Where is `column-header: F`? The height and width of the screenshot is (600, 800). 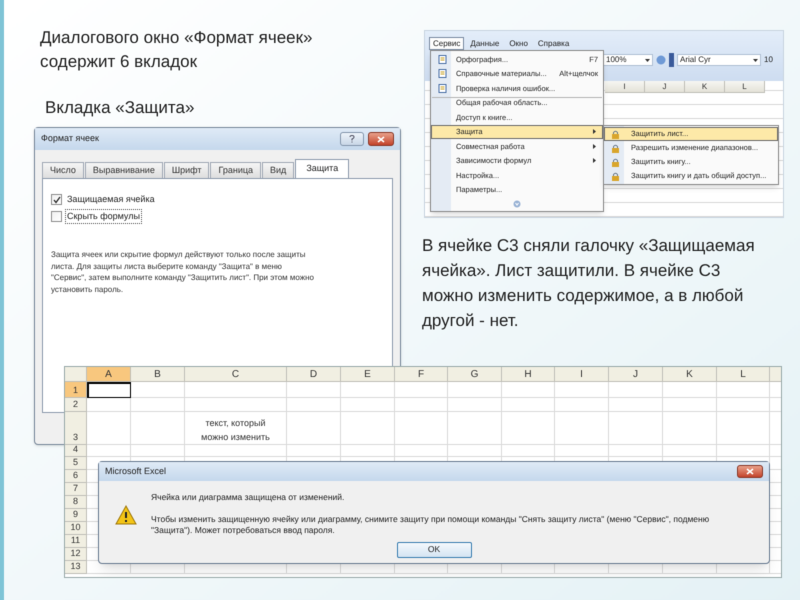 column-header: F is located at coordinates (421, 374).